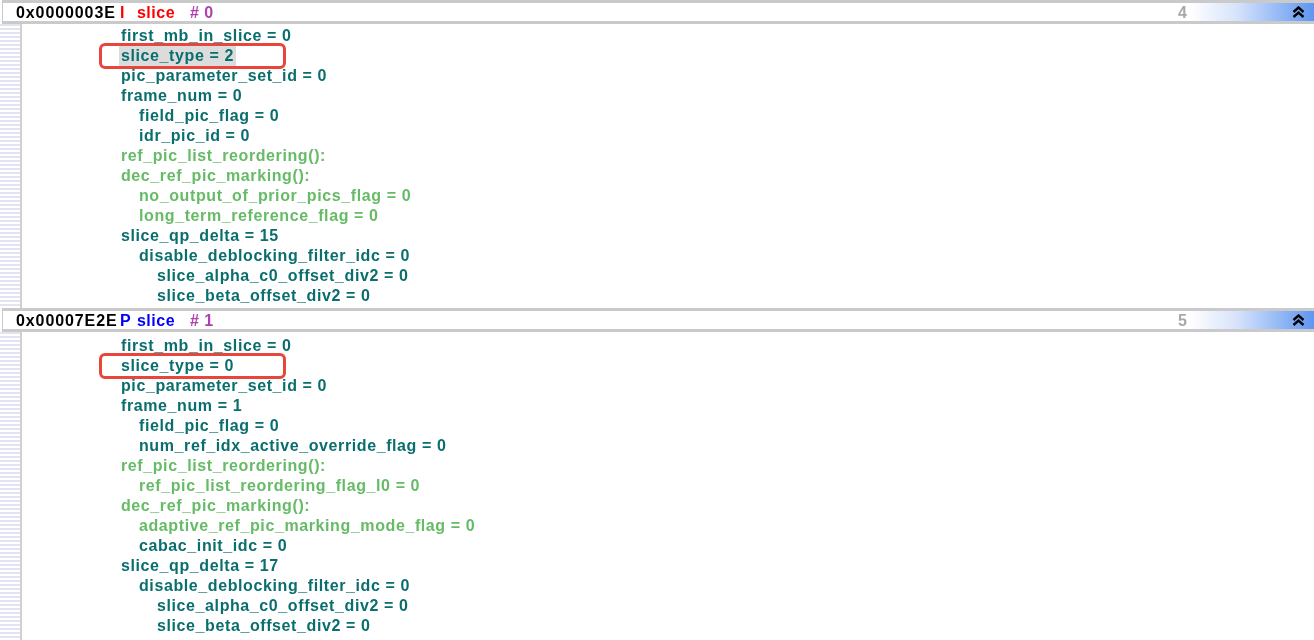 The width and height of the screenshot is (1314, 640). I want to click on slice-counter: 4, so click(1183, 12).